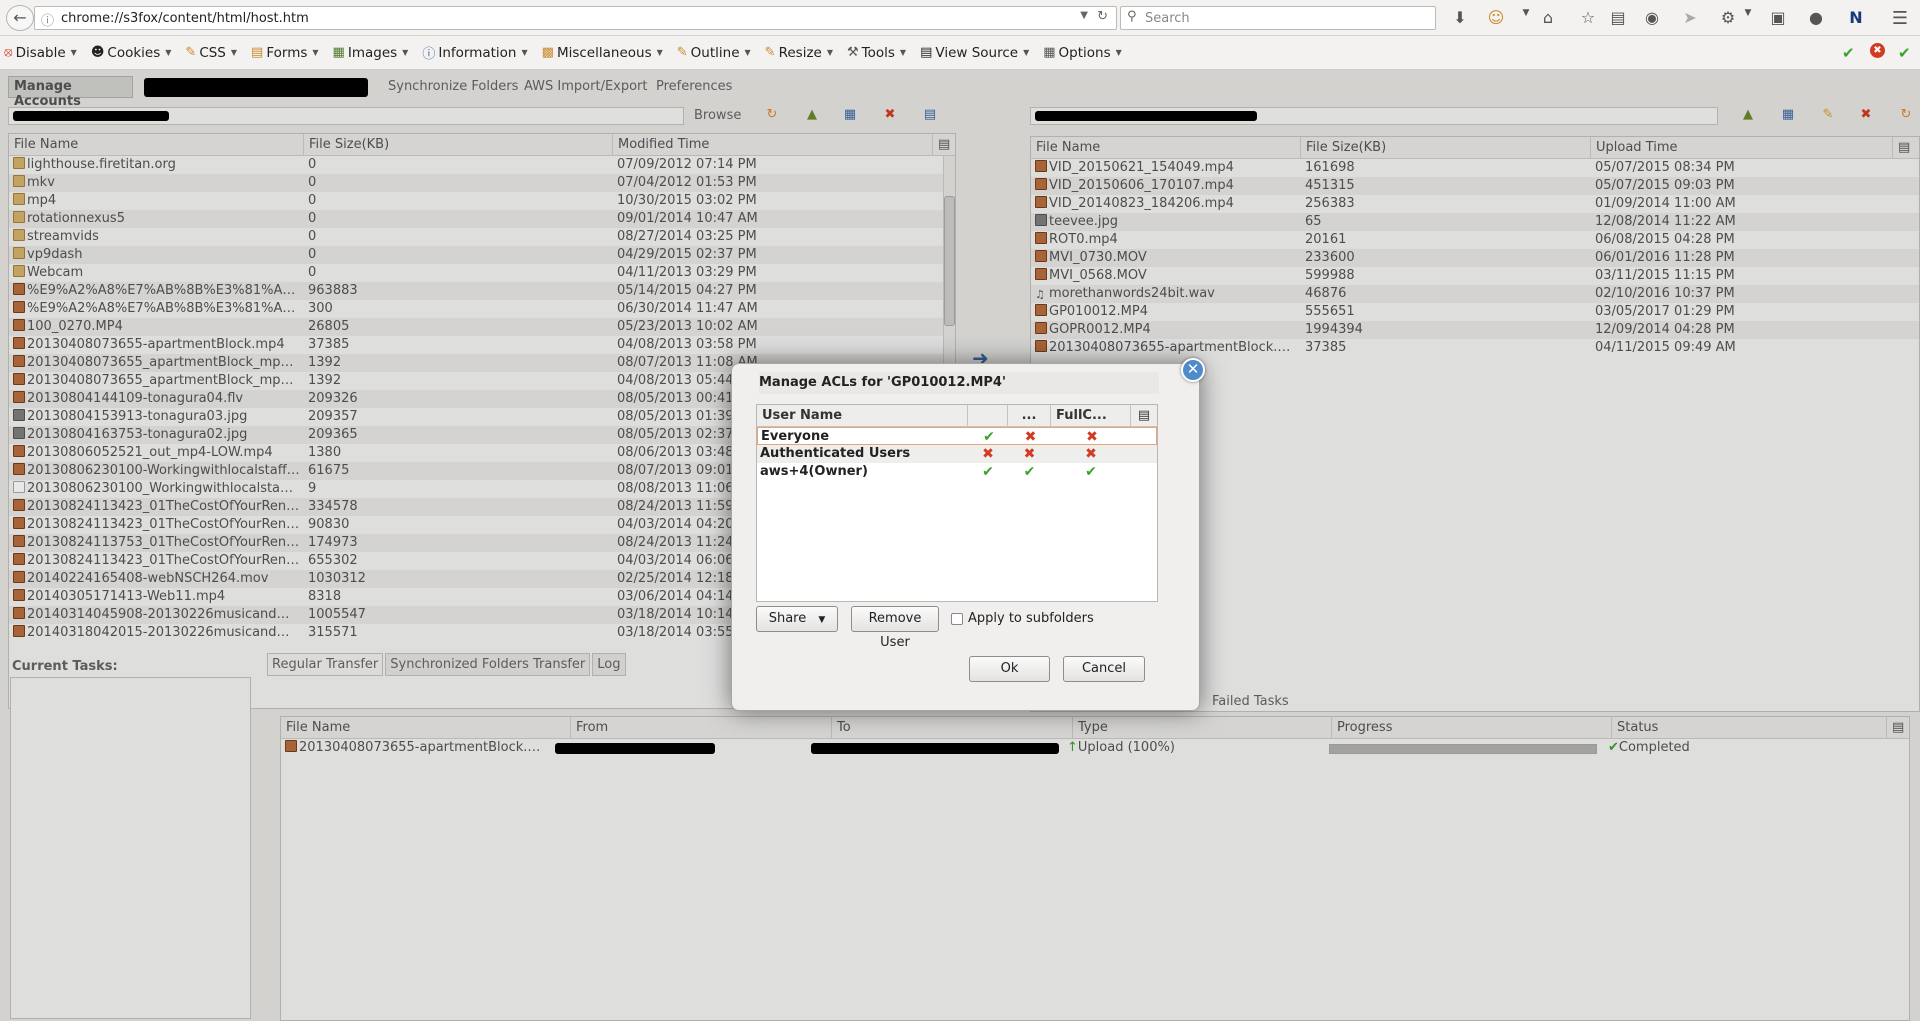  What do you see at coordinates (8, 52) in the screenshot?
I see `no-entry-icon: ⦻` at bounding box center [8, 52].